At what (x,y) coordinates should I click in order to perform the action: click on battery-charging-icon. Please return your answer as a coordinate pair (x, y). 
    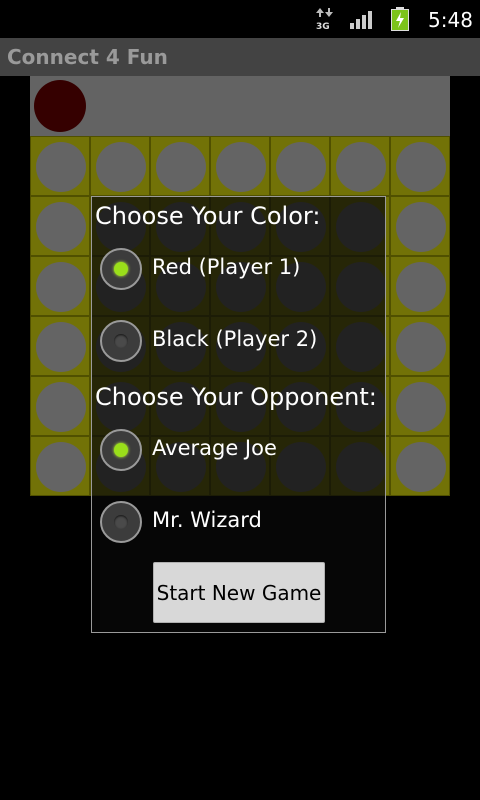
    Looking at the image, I should click on (400, 19).